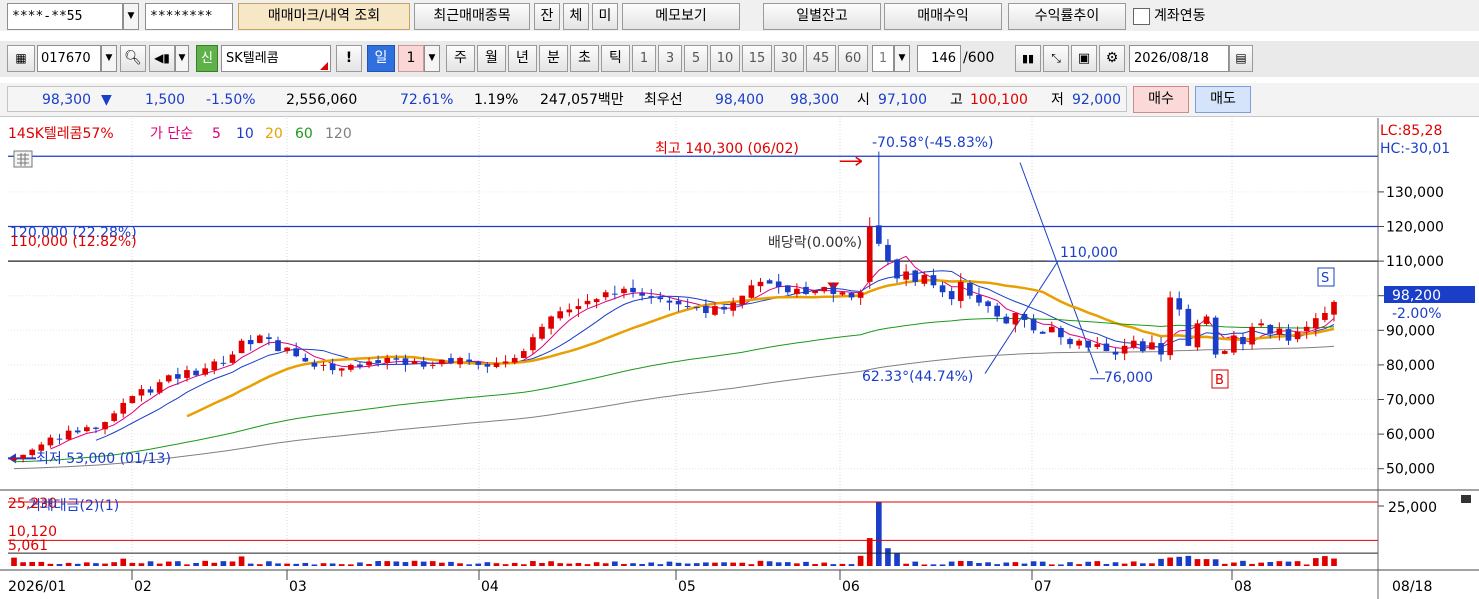  I want to click on zoom-cross-icon: ⤡, so click(1056, 58).